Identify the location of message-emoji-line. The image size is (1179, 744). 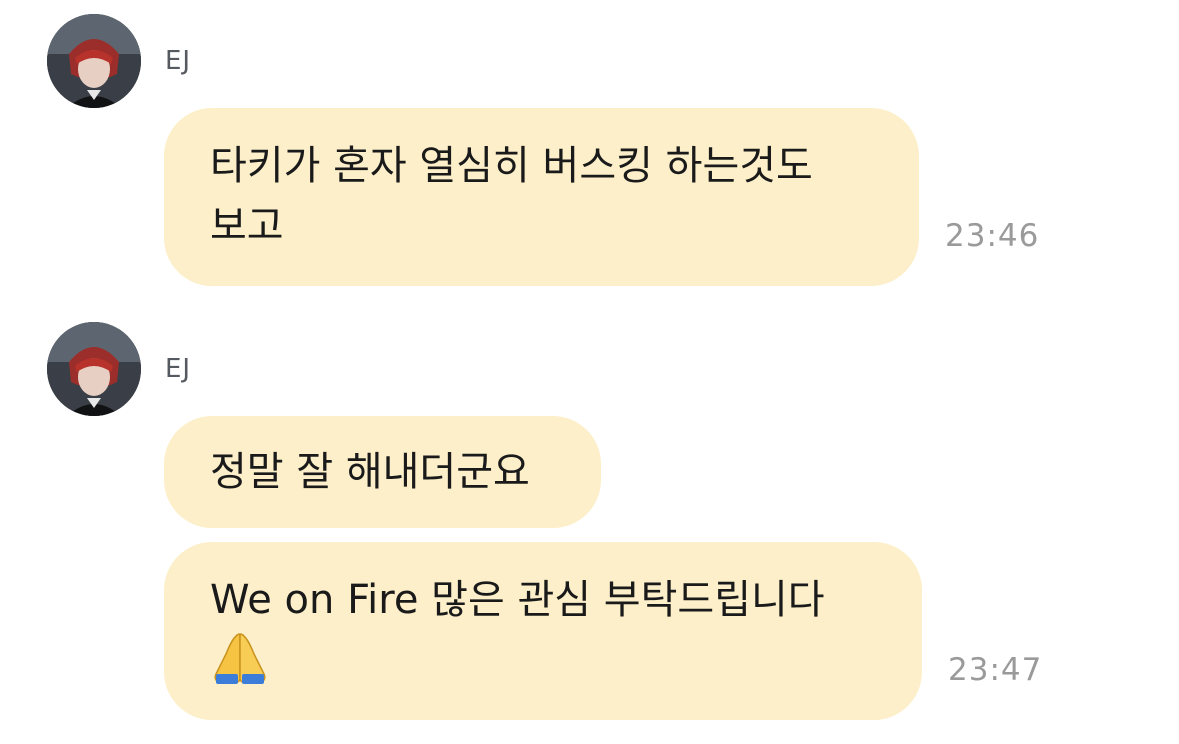
(545, 666).